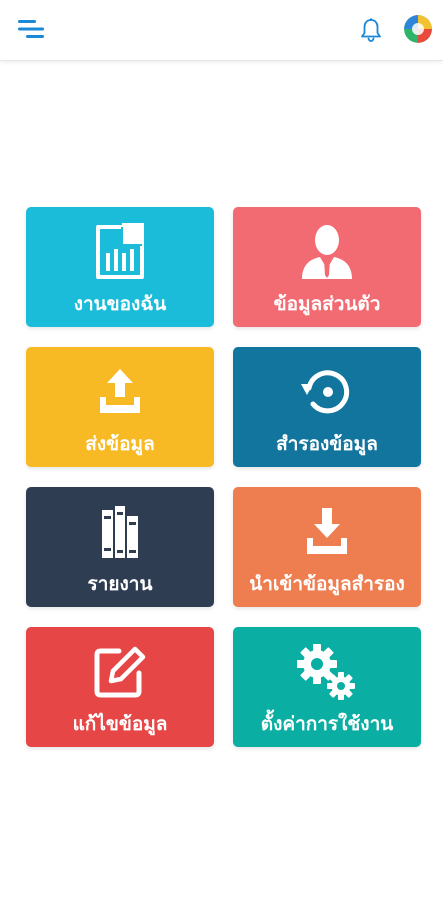 This screenshot has height=900, width=443. I want to click on tile-edit-data: แก้ไขข้อมูล, so click(120, 687).